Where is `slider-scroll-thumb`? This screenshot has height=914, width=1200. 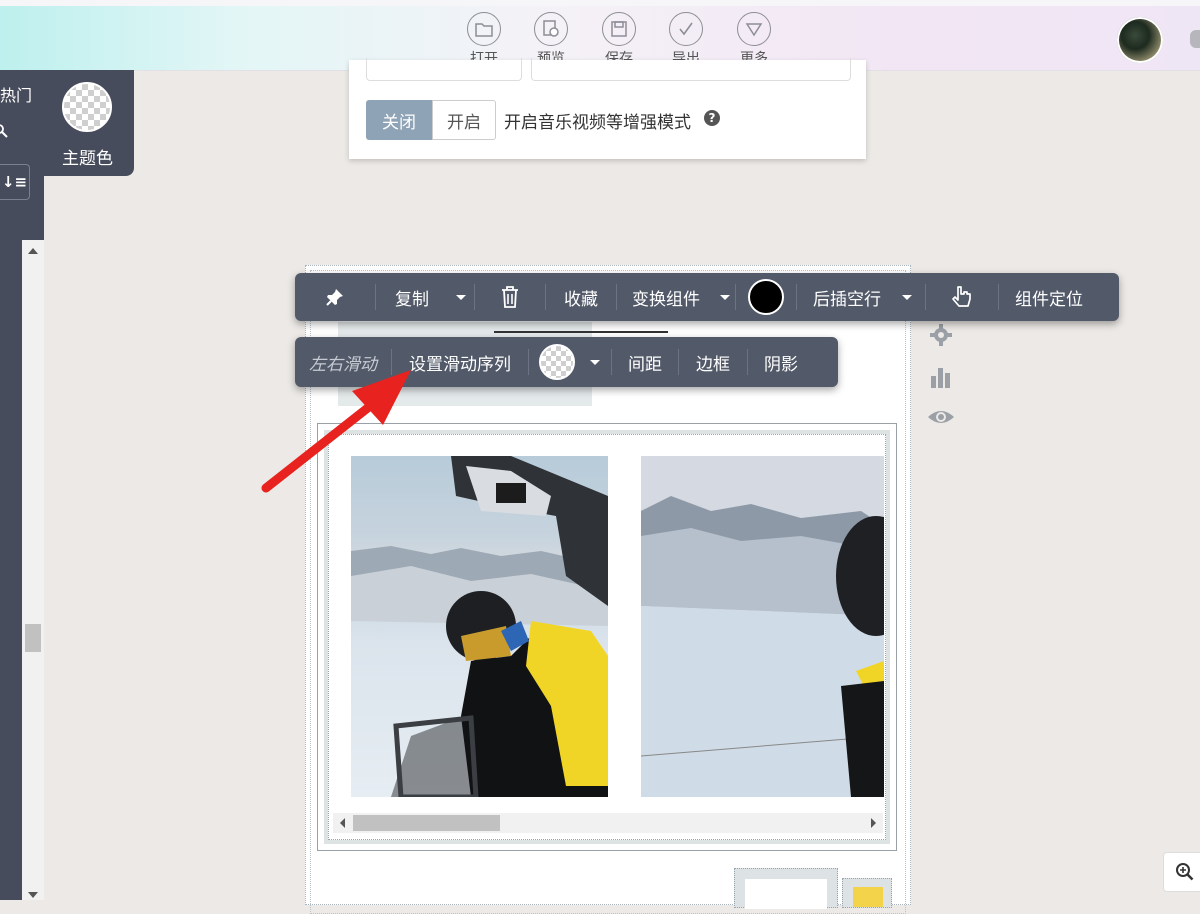
slider-scroll-thumb is located at coordinates (426, 823).